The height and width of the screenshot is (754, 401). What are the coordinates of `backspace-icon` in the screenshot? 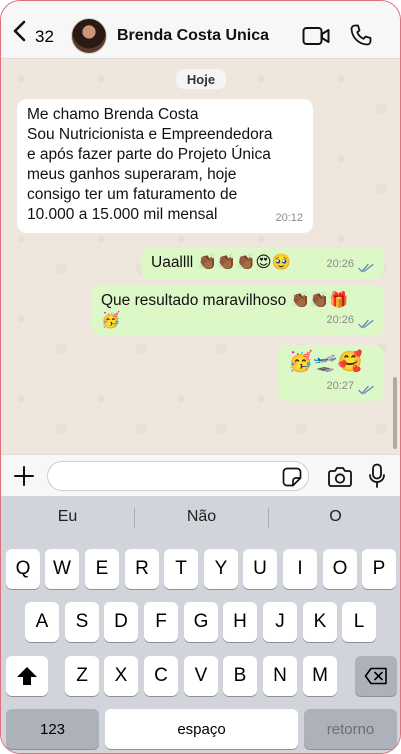 It's located at (375, 676).